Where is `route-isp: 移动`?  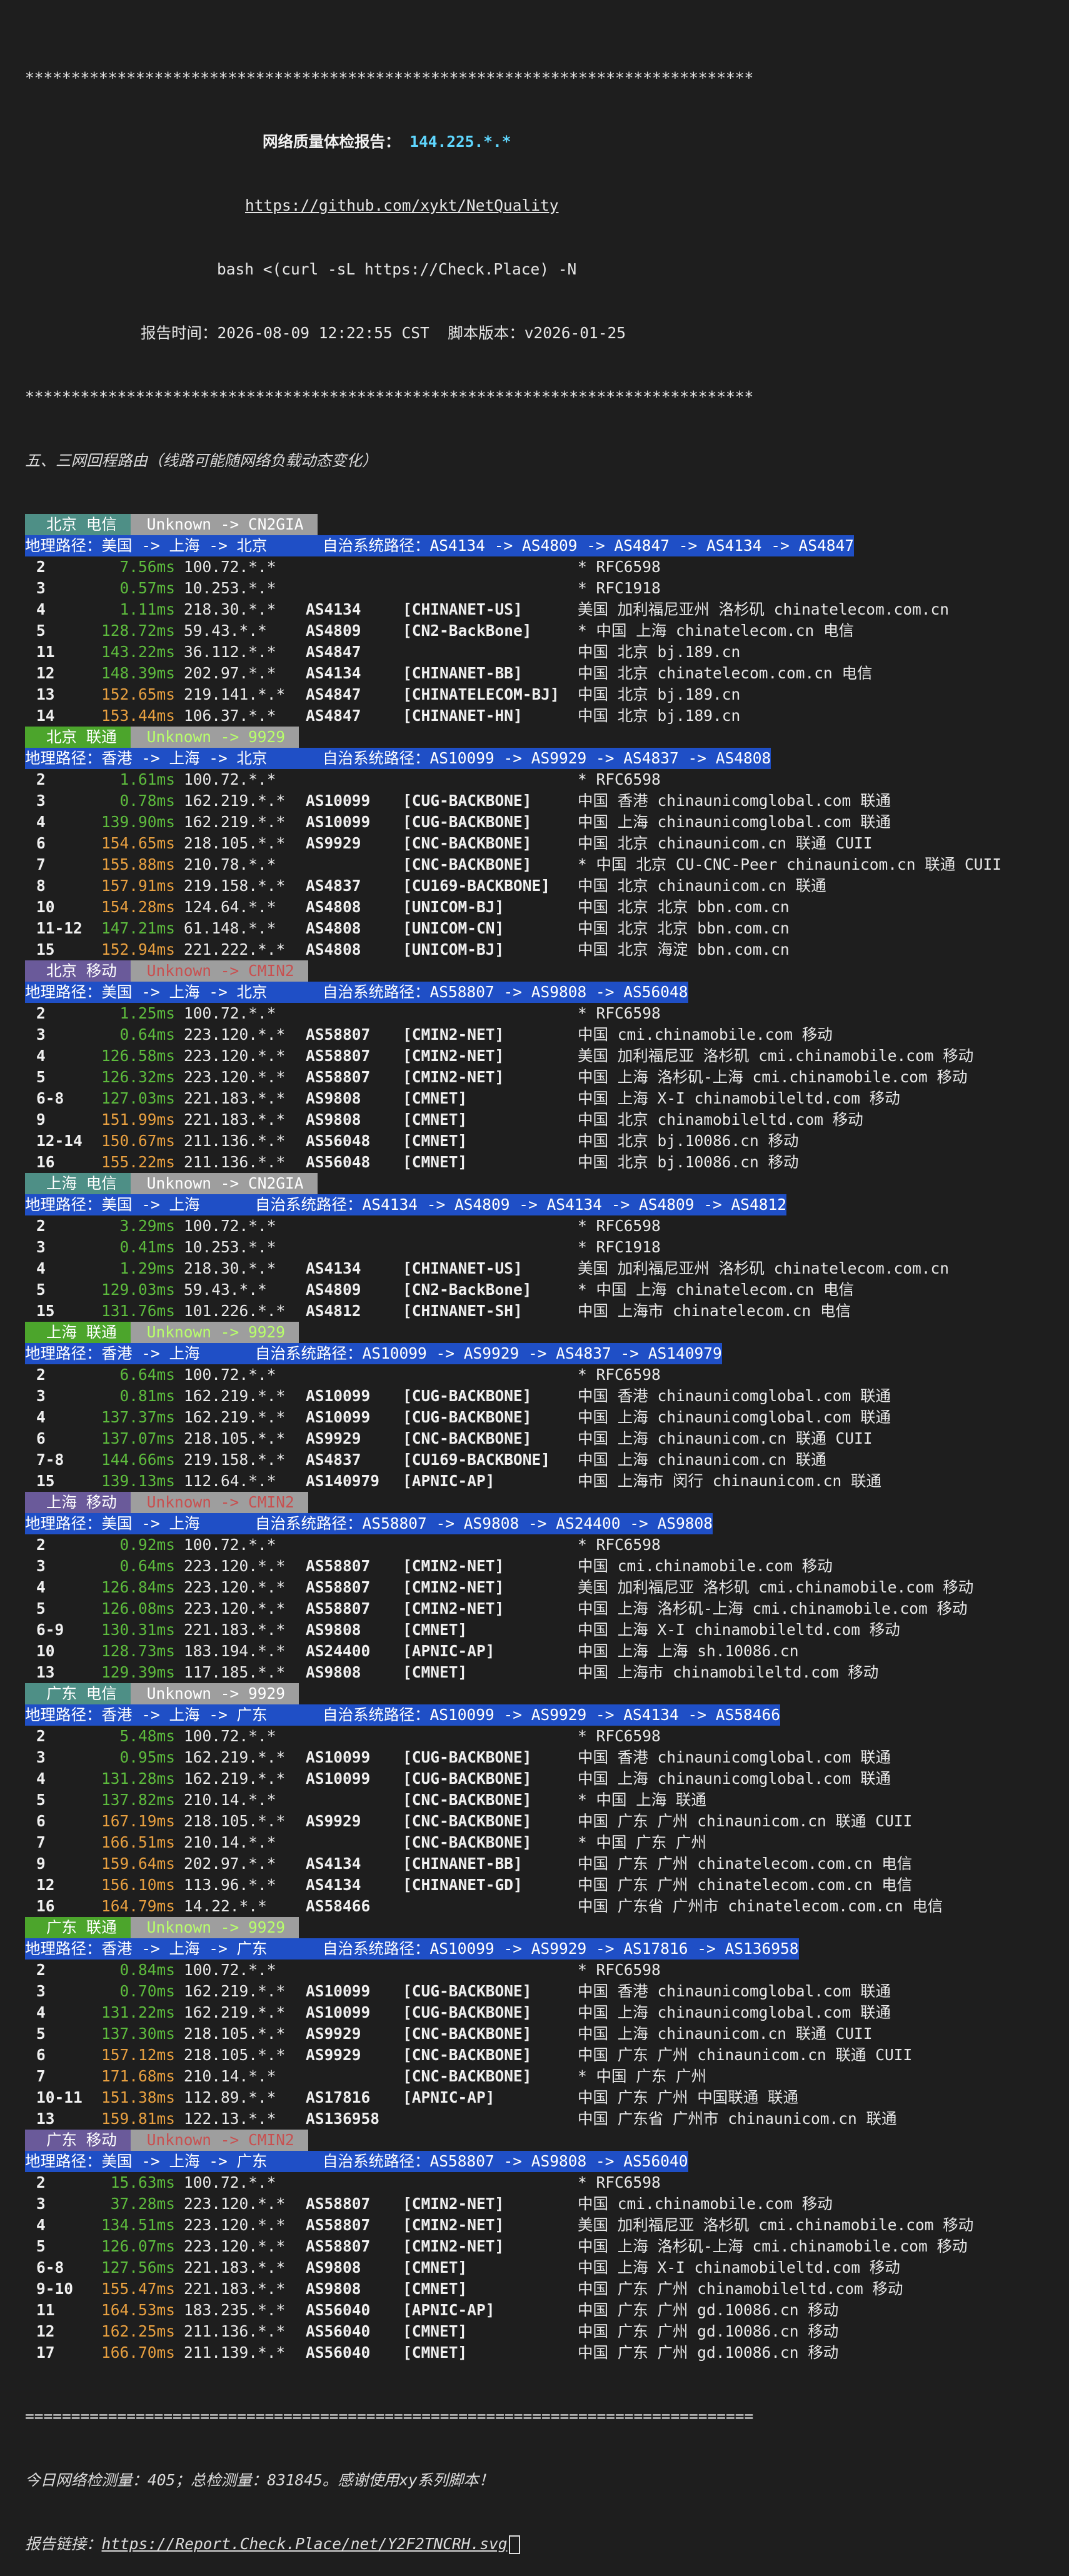
route-isp: 移动 is located at coordinates (101, 1502).